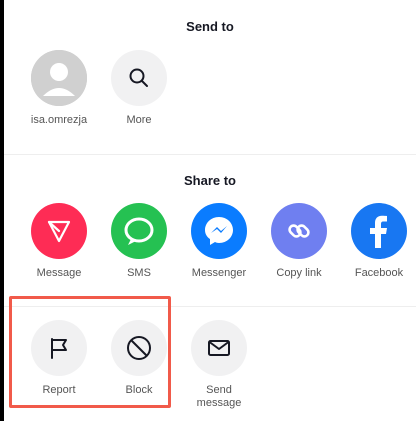  I want to click on more-contacts-button: More, so click(139, 88).